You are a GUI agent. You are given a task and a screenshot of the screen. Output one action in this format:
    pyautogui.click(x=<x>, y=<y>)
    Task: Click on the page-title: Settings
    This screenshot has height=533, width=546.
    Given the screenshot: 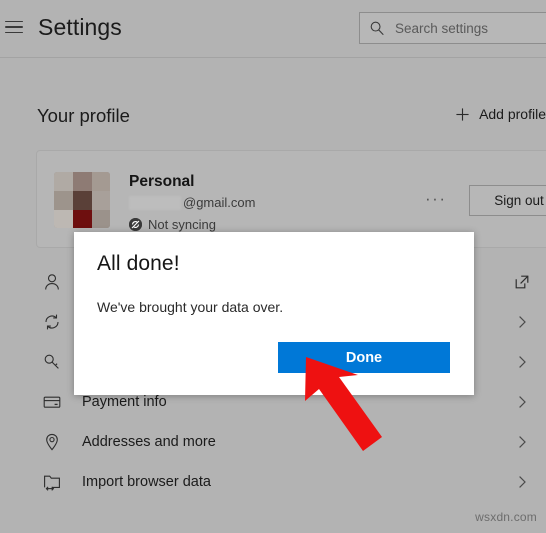 What is the action you would take?
    pyautogui.click(x=80, y=27)
    